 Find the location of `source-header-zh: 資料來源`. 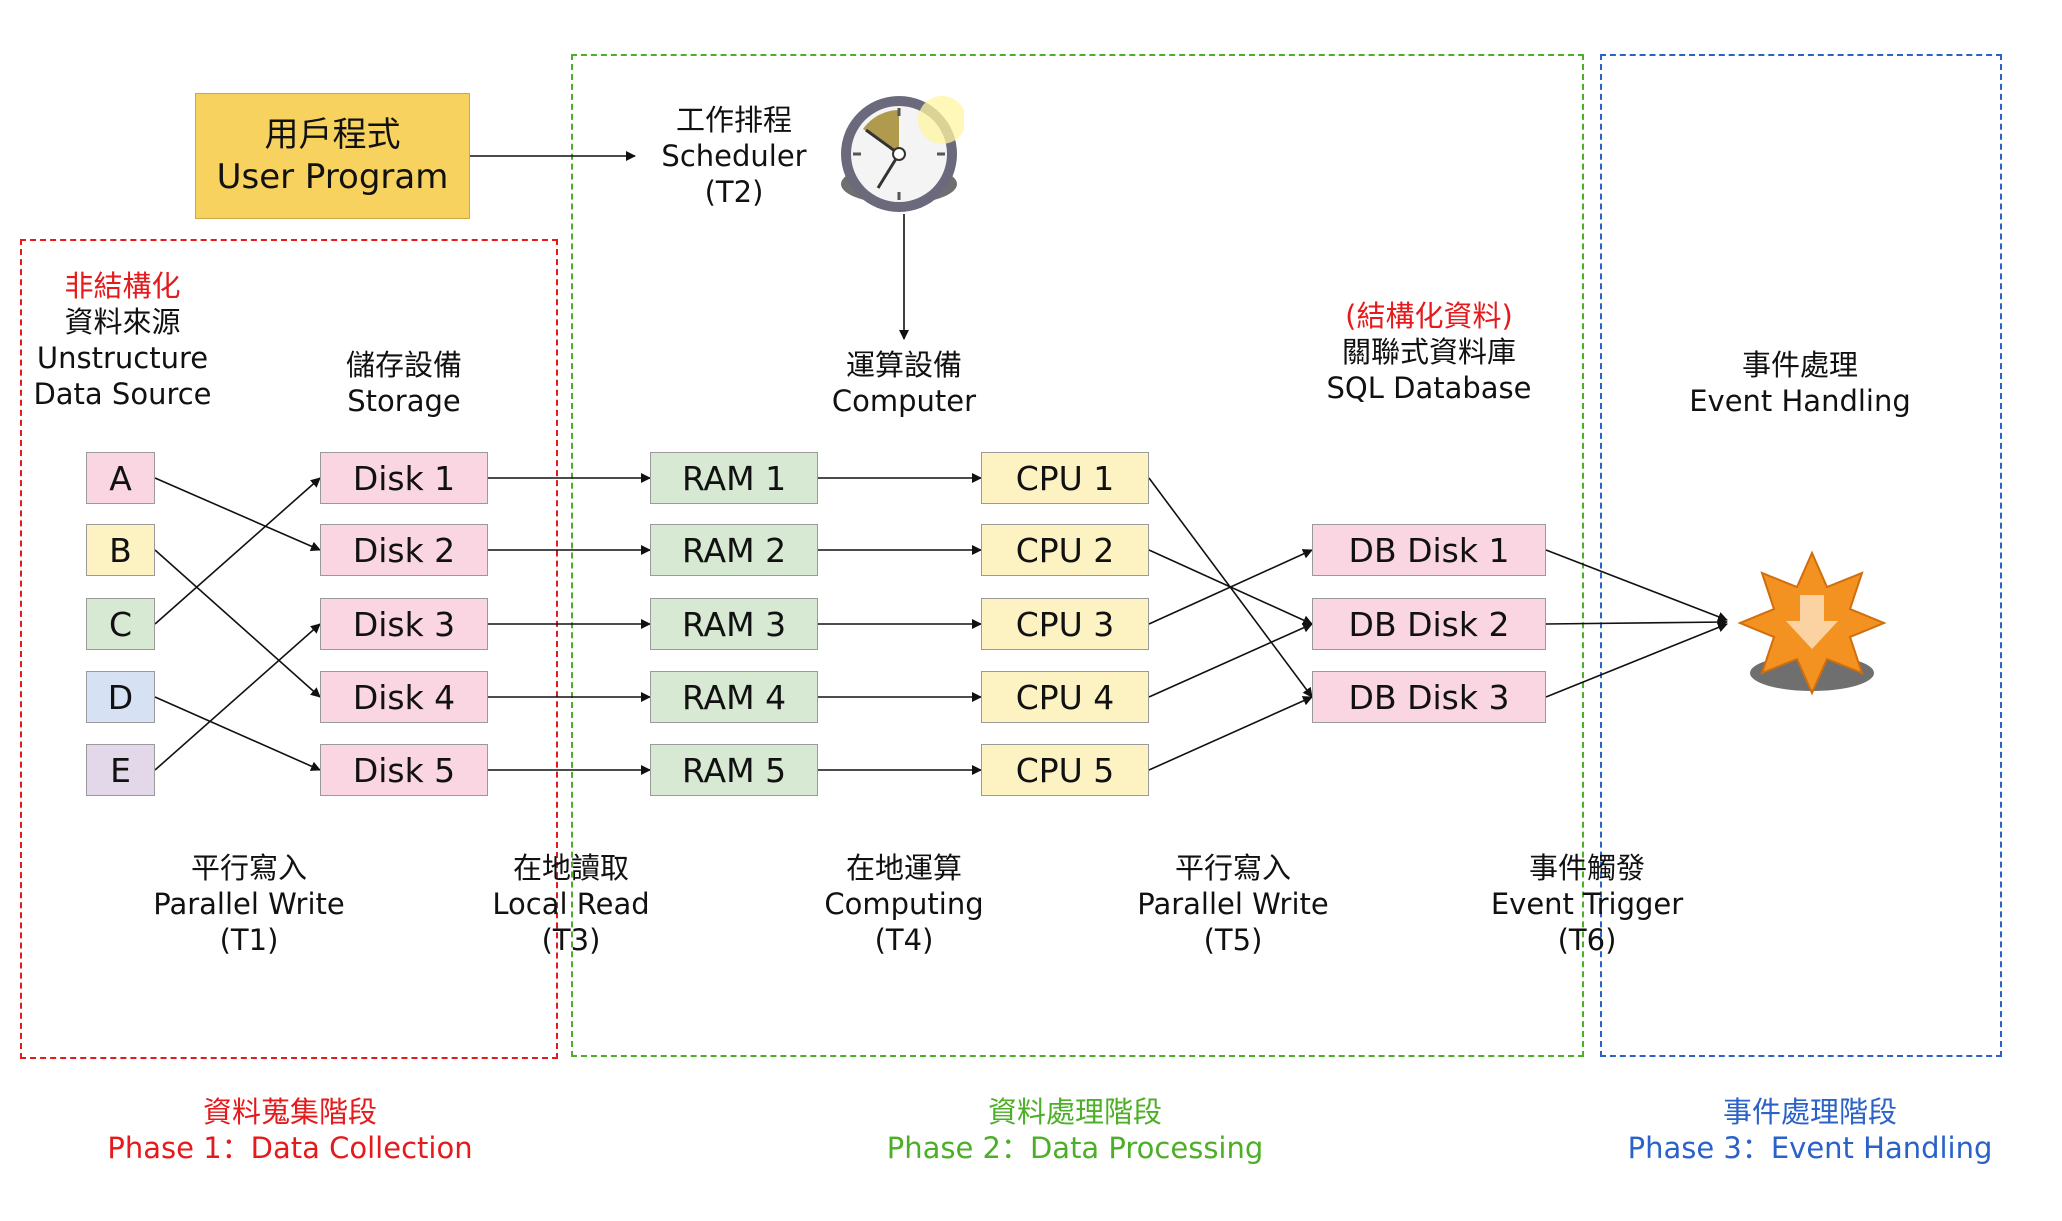

source-header-zh: 資料來源 is located at coordinates (122, 322).